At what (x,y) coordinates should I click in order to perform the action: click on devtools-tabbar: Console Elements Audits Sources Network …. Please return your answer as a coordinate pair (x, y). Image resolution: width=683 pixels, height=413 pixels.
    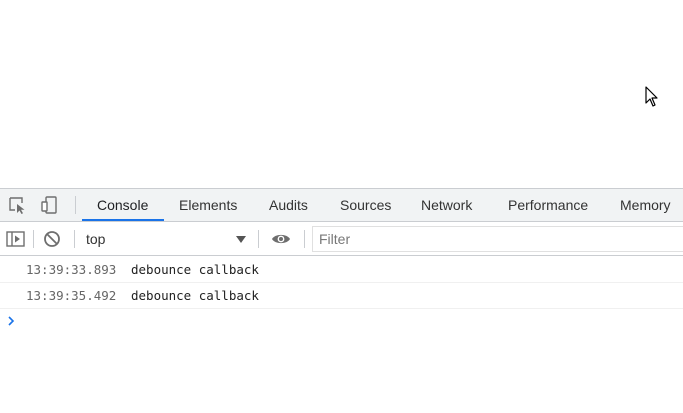
    Looking at the image, I should click on (341, 205).